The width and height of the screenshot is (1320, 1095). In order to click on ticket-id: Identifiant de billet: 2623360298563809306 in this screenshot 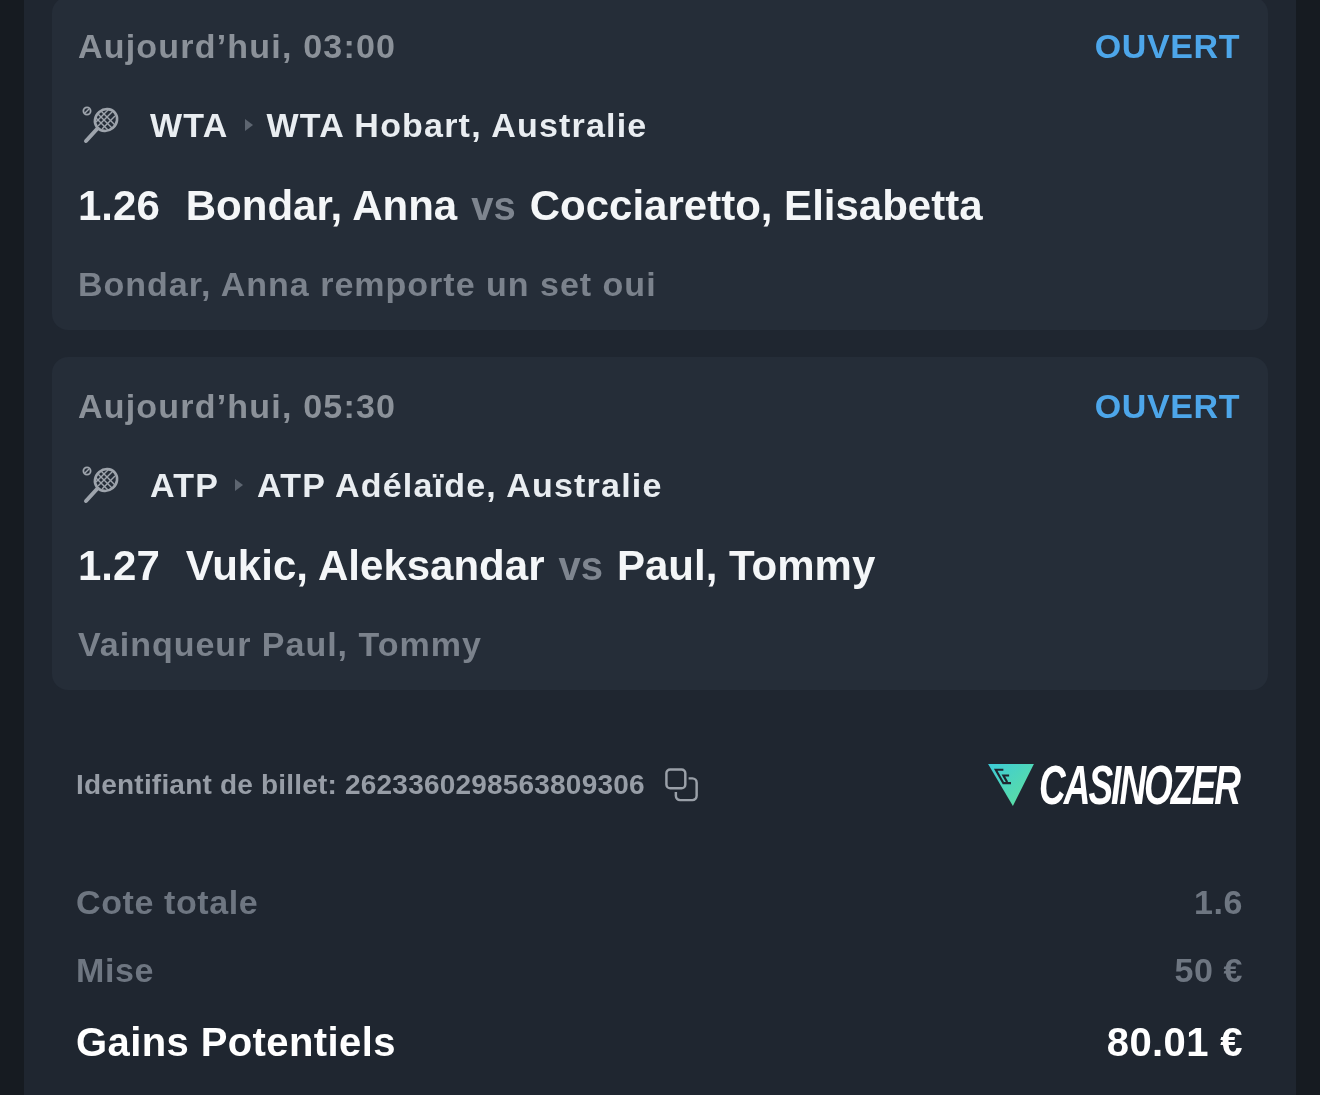, I will do `click(360, 785)`.